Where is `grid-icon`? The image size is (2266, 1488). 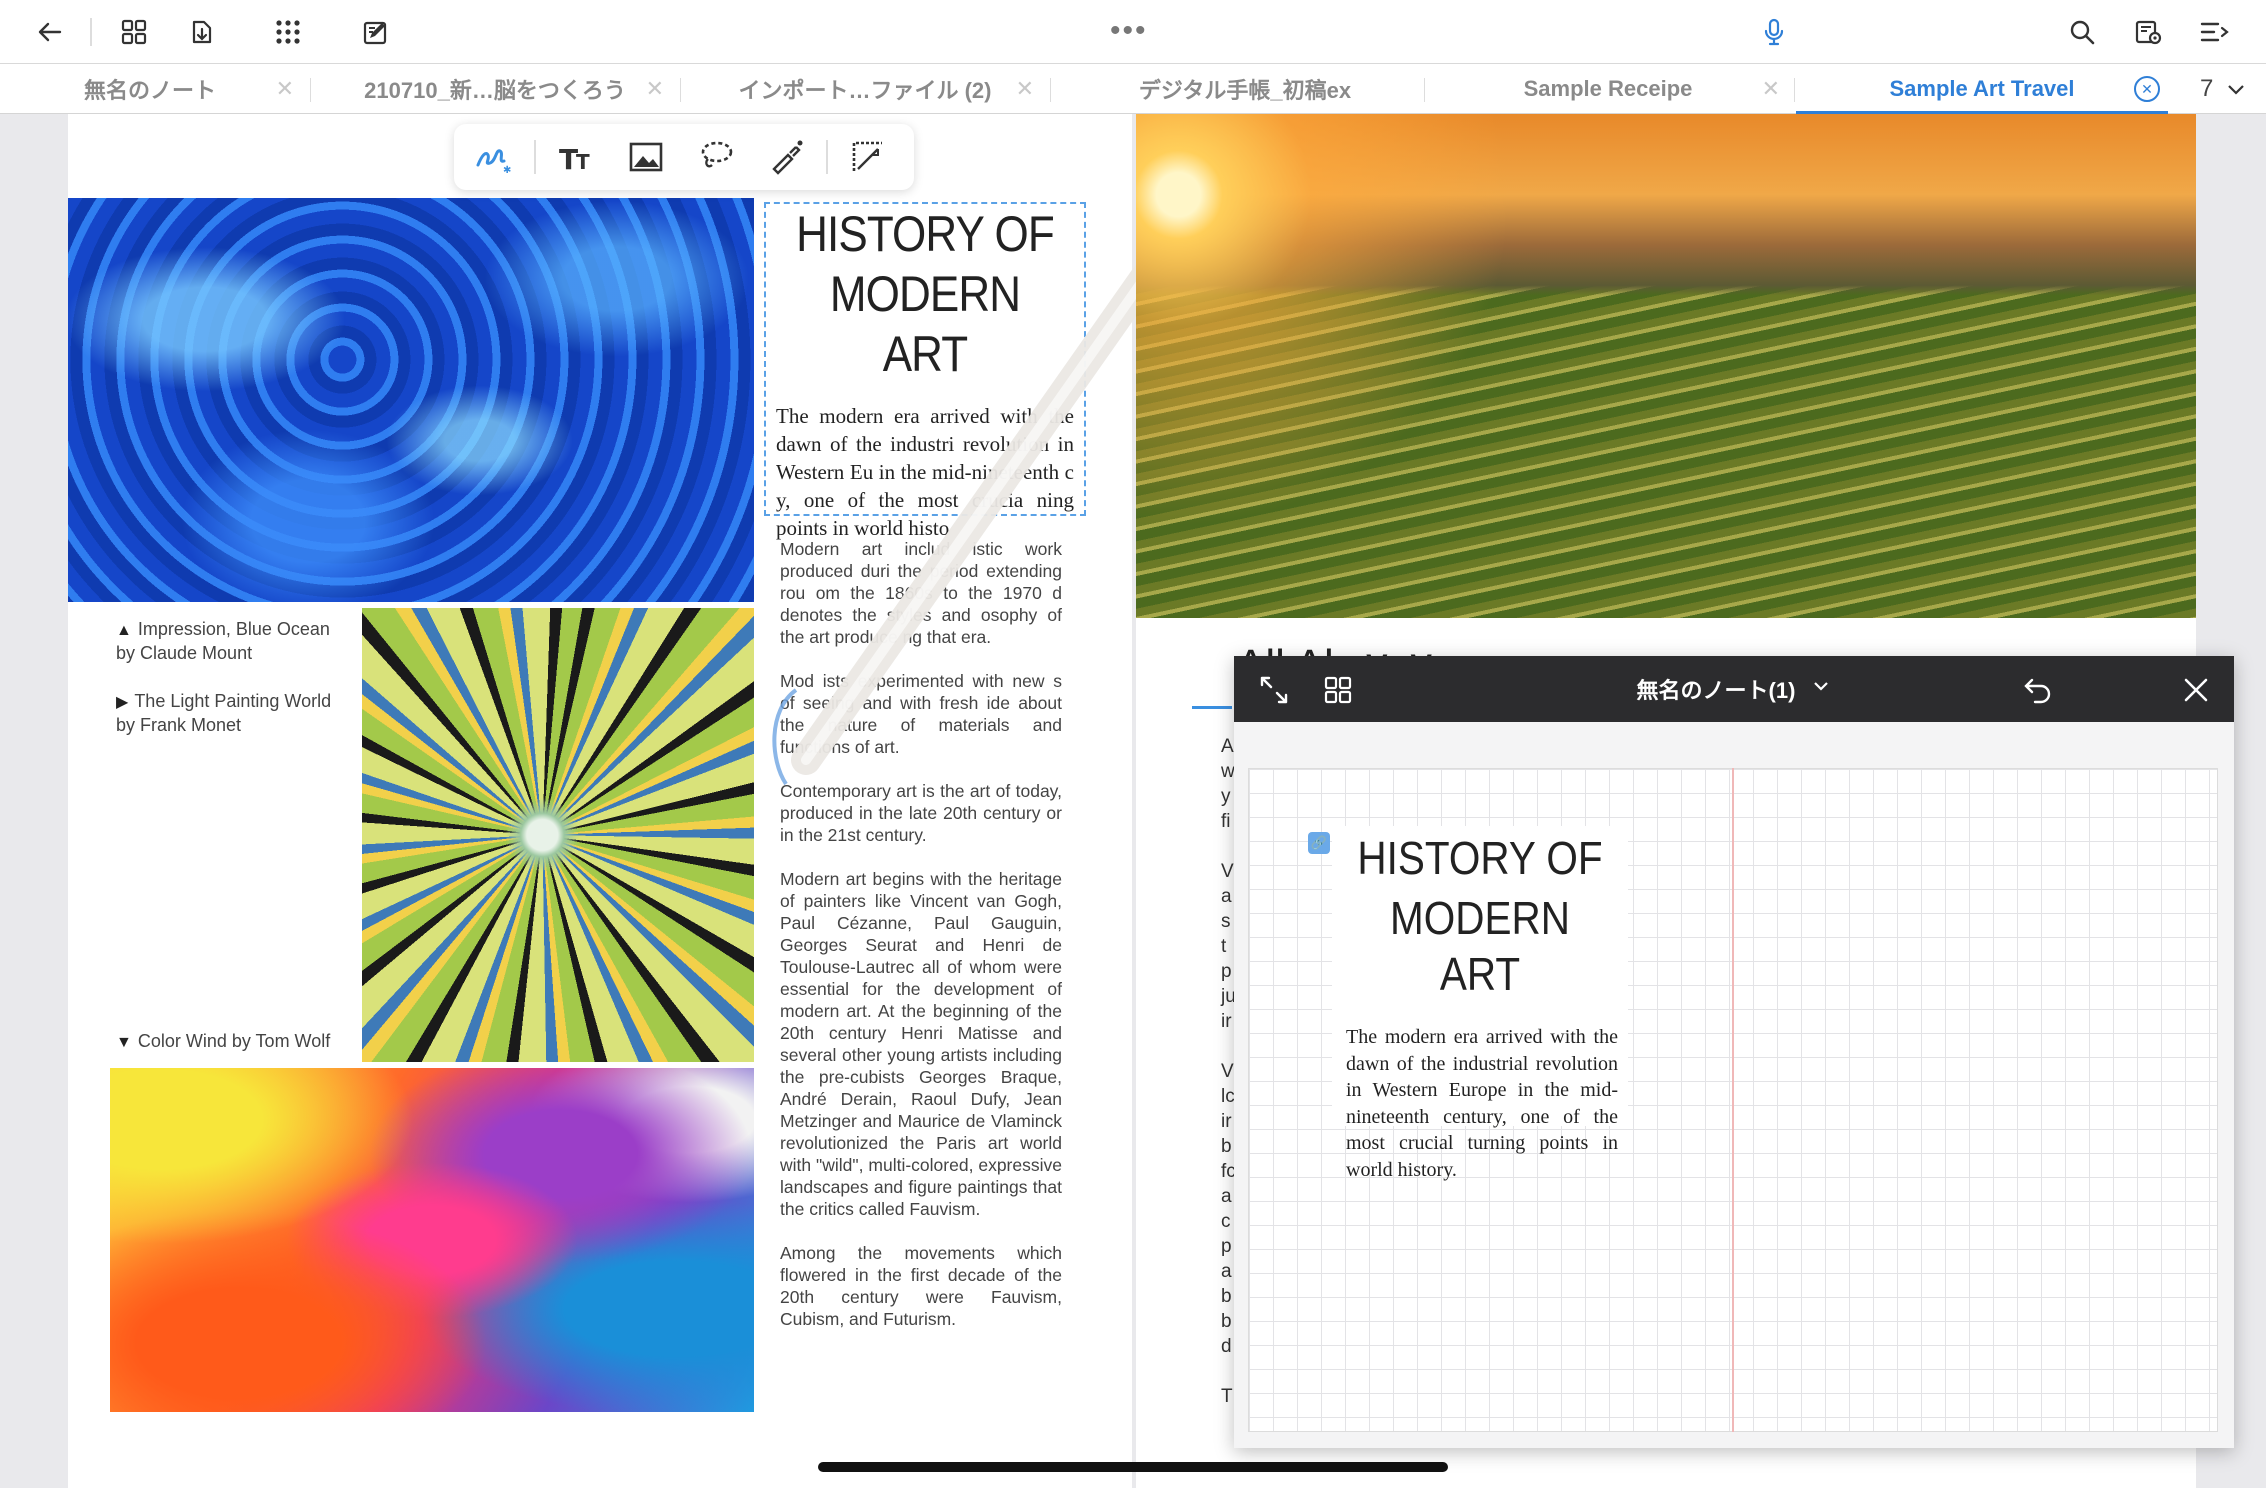 grid-icon is located at coordinates (134, 32).